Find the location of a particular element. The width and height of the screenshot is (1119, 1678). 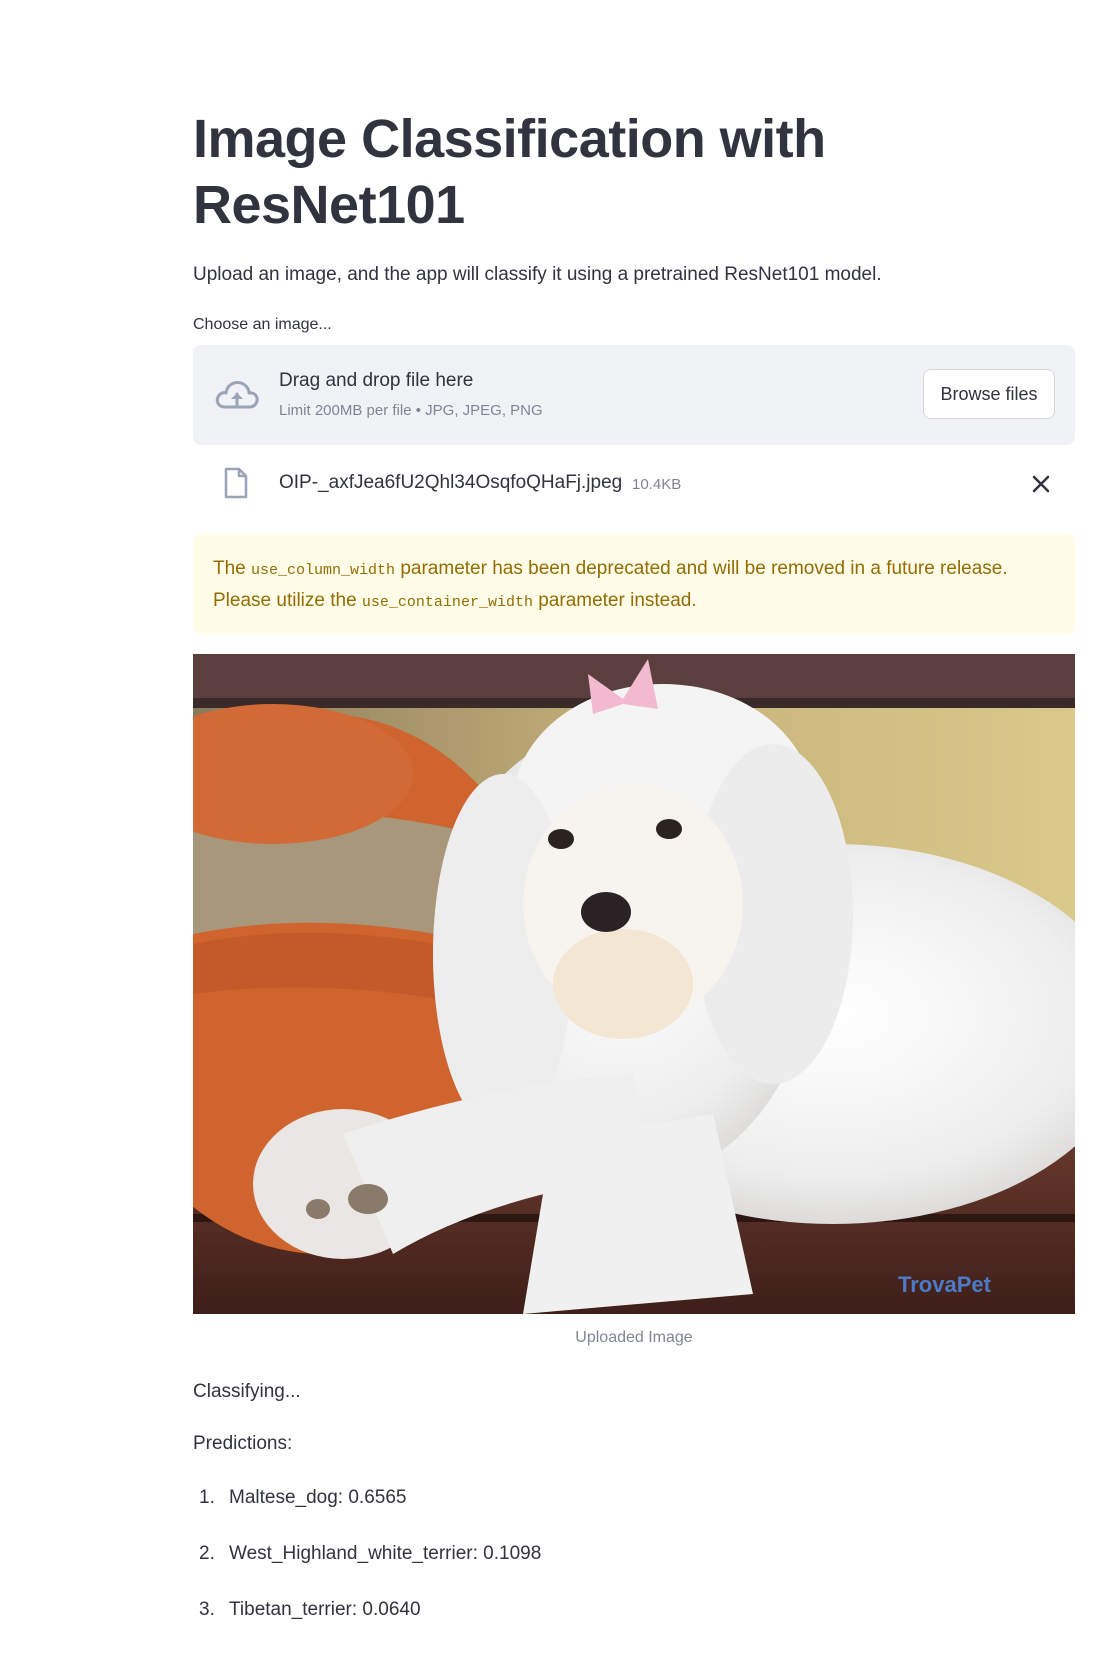

cloud-upload-icon is located at coordinates (237, 395).